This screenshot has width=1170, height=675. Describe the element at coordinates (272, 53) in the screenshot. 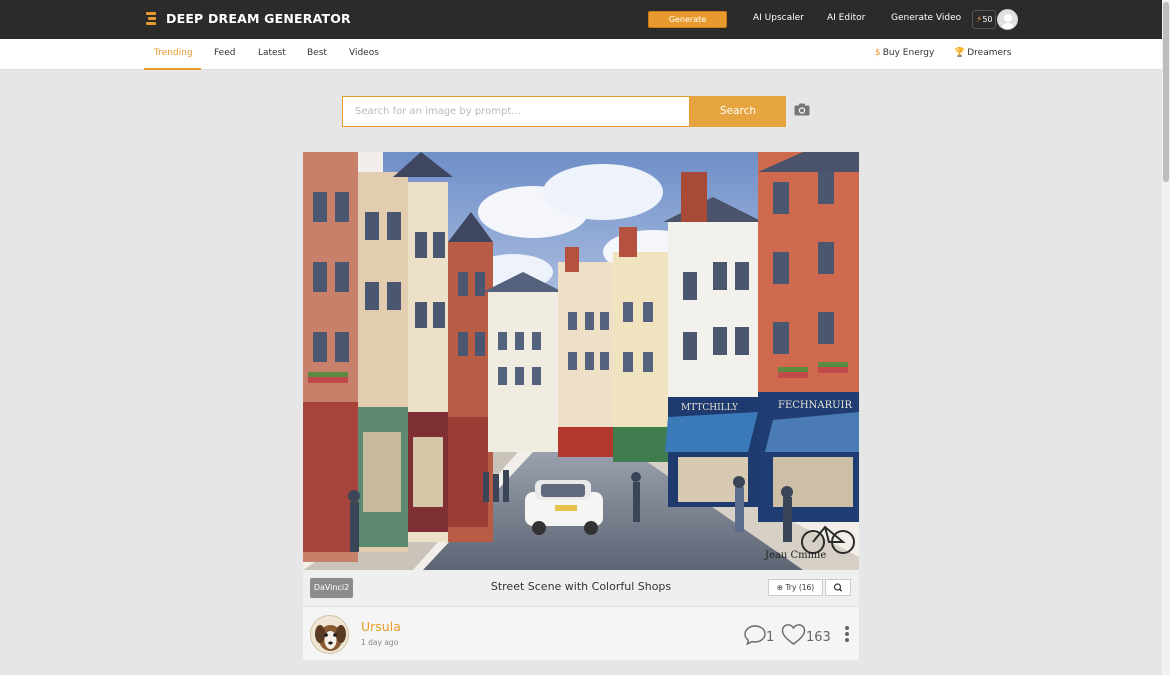

I see `tab-latest: Latest` at that location.